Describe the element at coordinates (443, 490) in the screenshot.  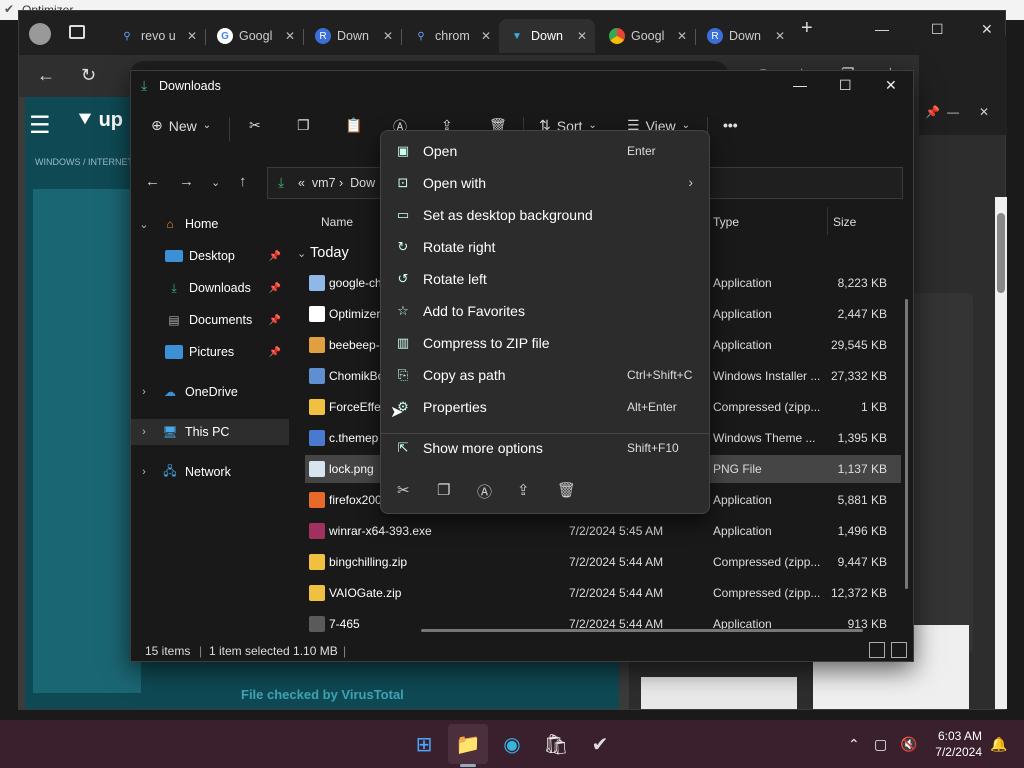
I see `copy-icon: ❐` at that location.